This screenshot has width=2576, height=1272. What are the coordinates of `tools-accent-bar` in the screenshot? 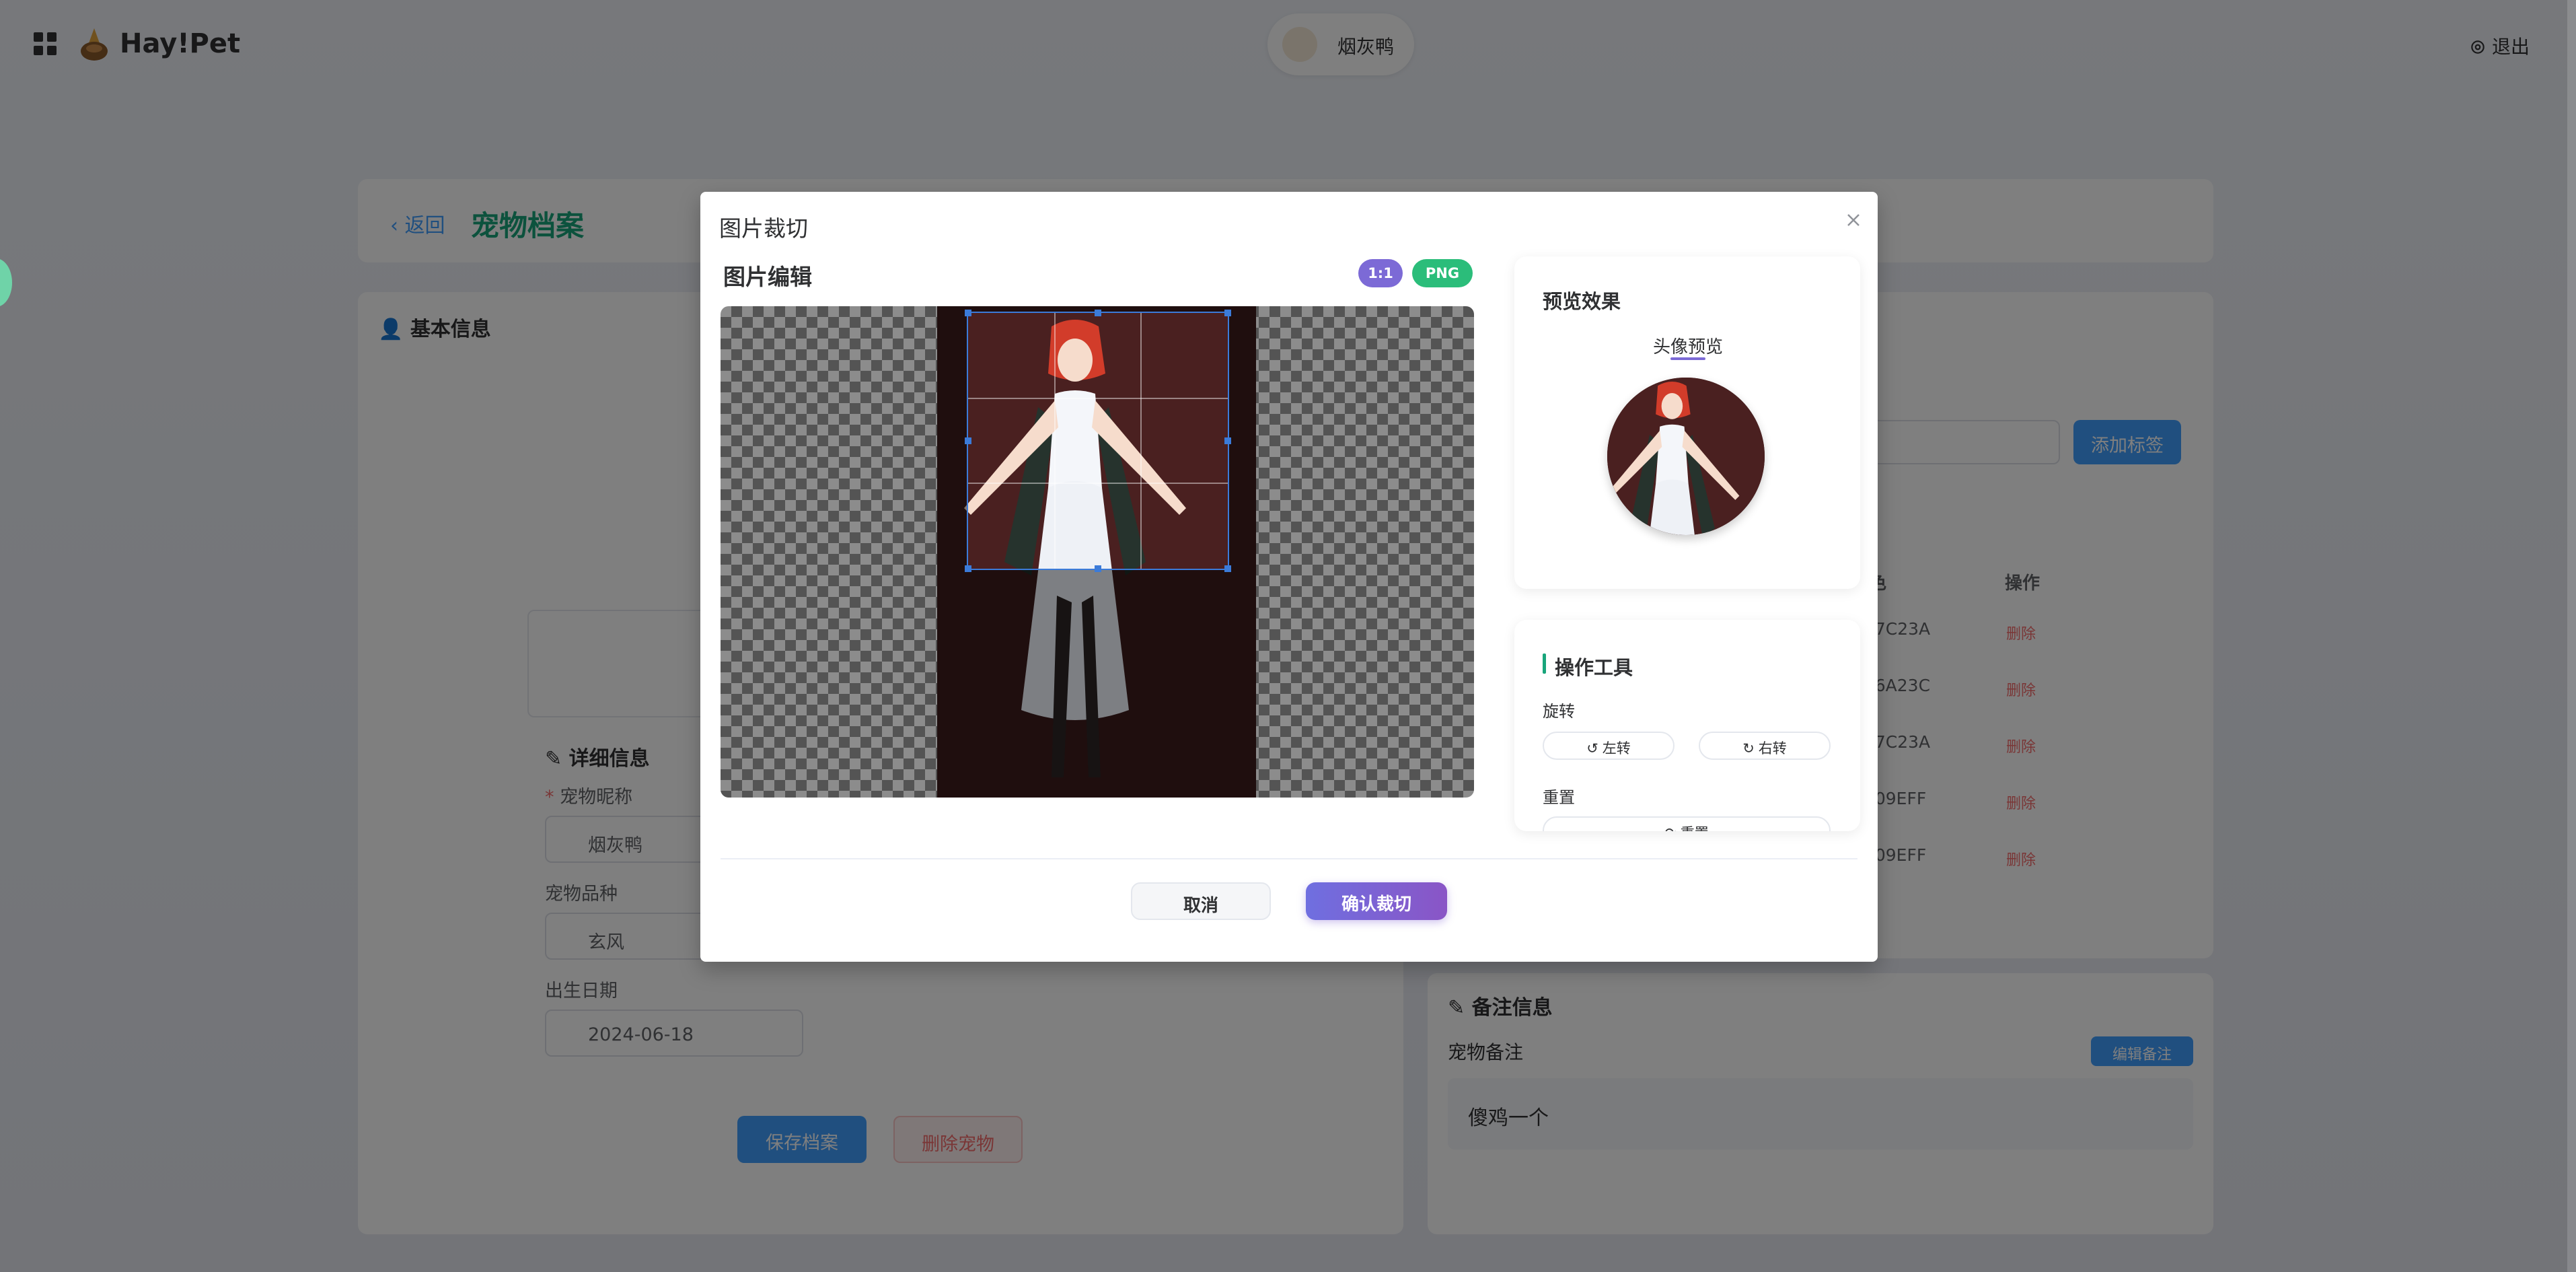 It's located at (1544, 664).